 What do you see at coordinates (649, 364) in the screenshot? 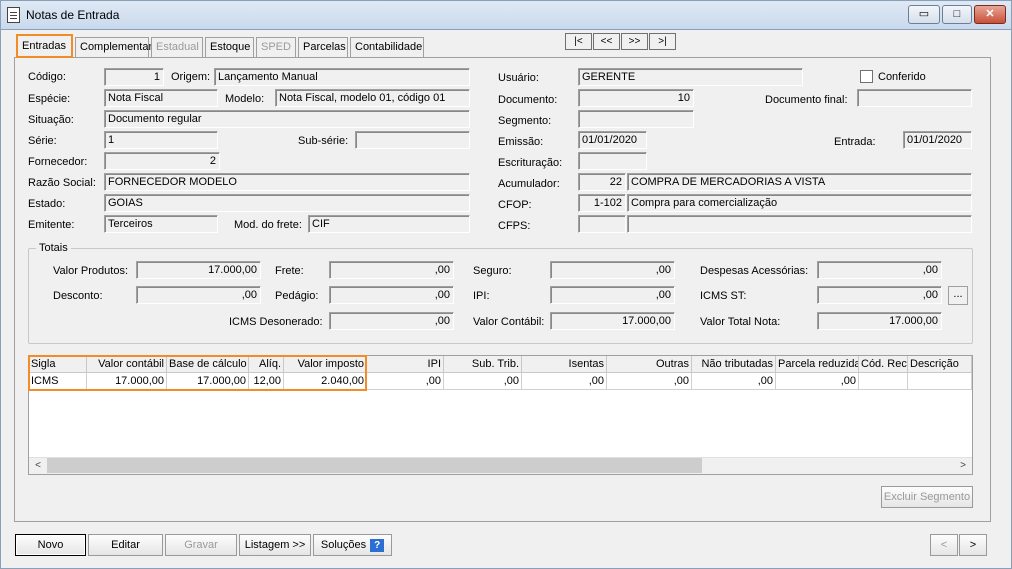
I see `column-header: Outras` at bounding box center [649, 364].